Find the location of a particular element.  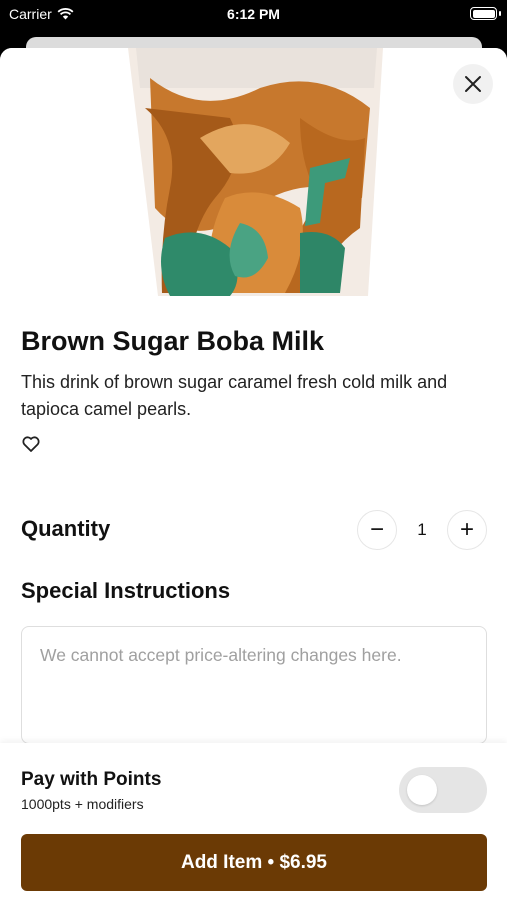

quantity-stepper: − 1 + is located at coordinates (422, 530).